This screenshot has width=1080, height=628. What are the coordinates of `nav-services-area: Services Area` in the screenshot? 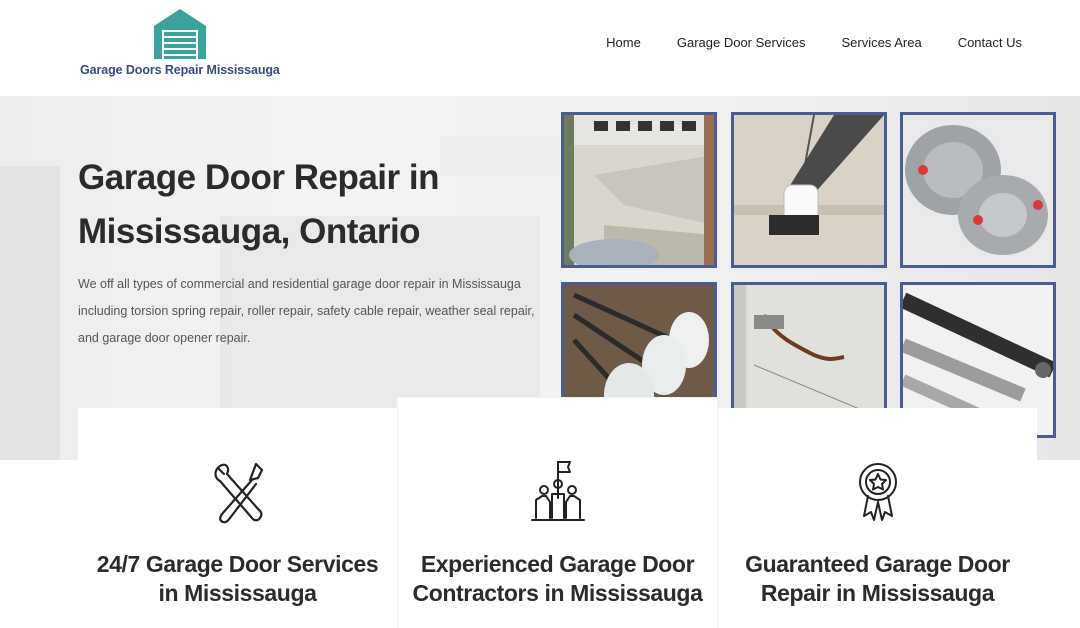 It's located at (881, 42).